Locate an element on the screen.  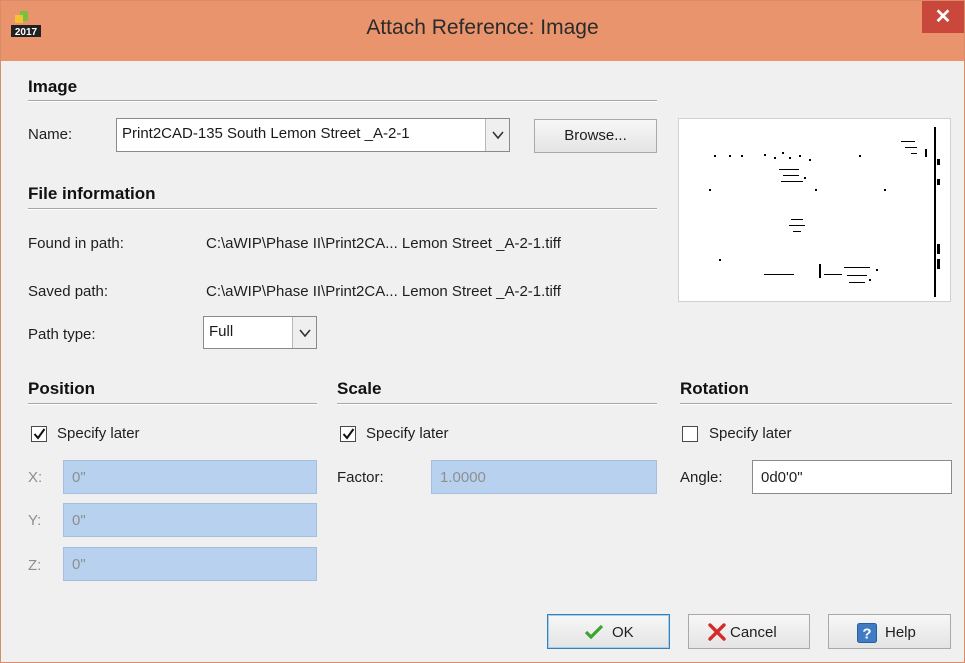
scale-specify-later-label: Specify later is located at coordinates (407, 433).